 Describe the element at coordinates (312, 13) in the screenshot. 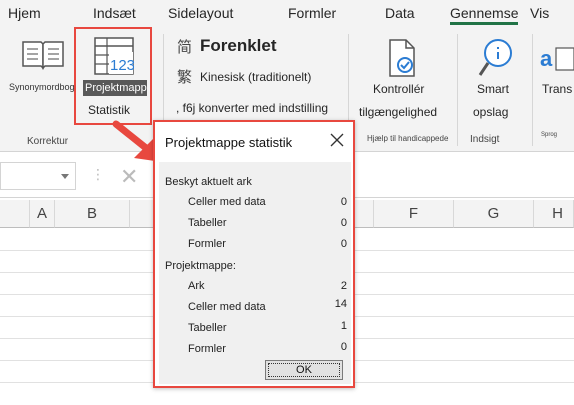

I see `tab-formler: Formler` at that location.